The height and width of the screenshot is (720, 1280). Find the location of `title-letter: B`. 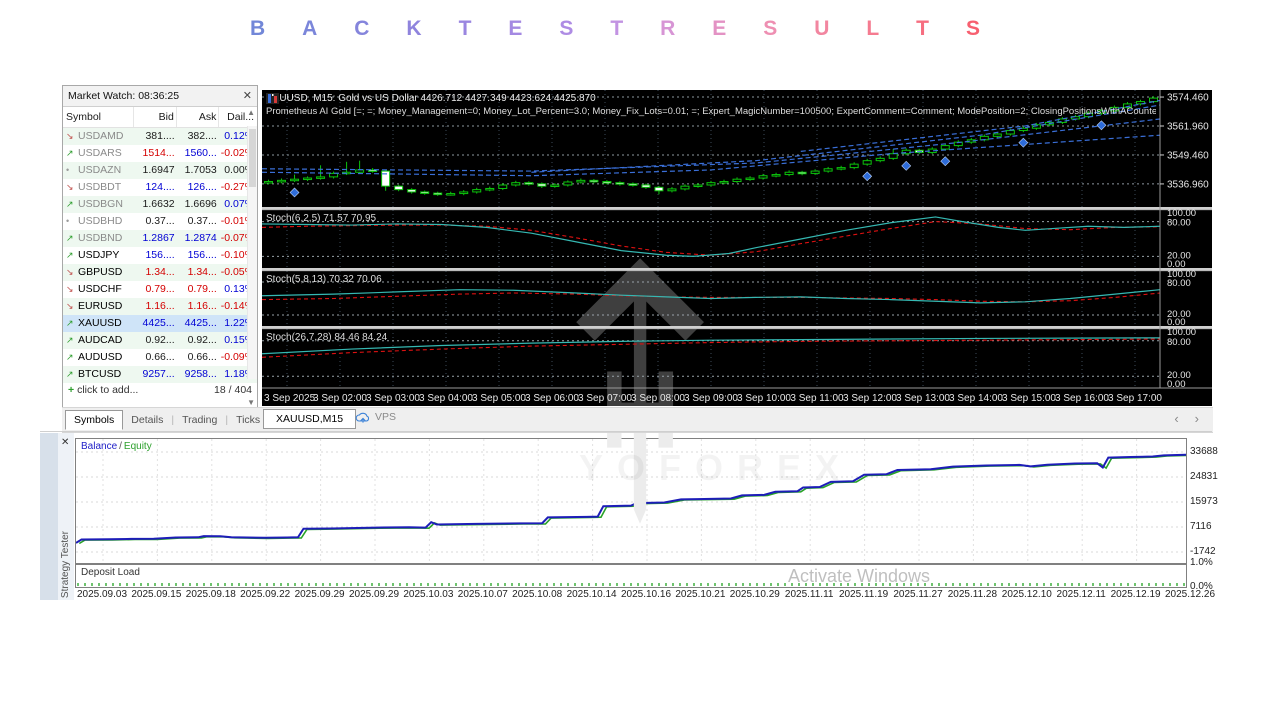

title-letter: B is located at coordinates (258, 28).